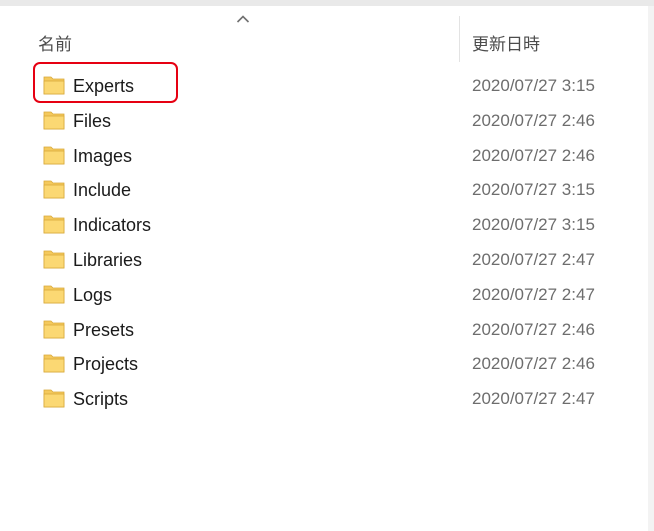 The width and height of the screenshot is (654, 531). Describe the element at coordinates (327, 87) in the screenshot. I see `list-item: Experts 2020/07/27 3:15` at that location.